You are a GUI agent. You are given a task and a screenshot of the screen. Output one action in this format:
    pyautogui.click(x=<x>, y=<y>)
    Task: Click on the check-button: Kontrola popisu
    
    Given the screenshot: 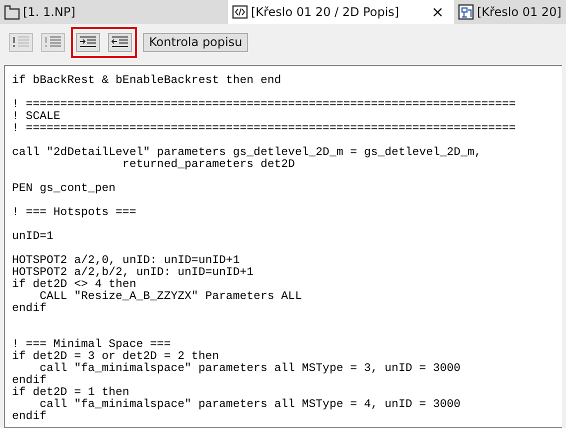 What is the action you would take?
    pyautogui.click(x=195, y=42)
    